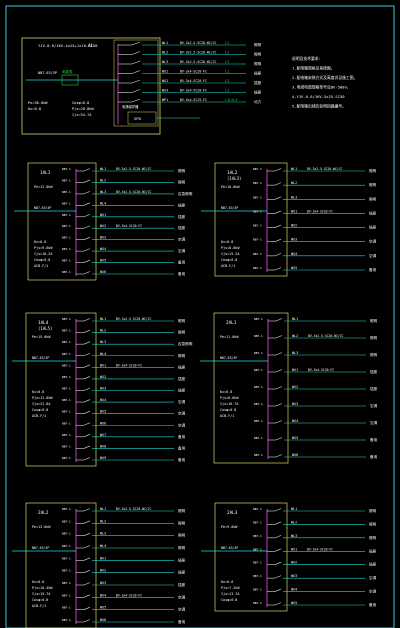  I want to click on sub-circuit-number: WL4, so click(103, 203).